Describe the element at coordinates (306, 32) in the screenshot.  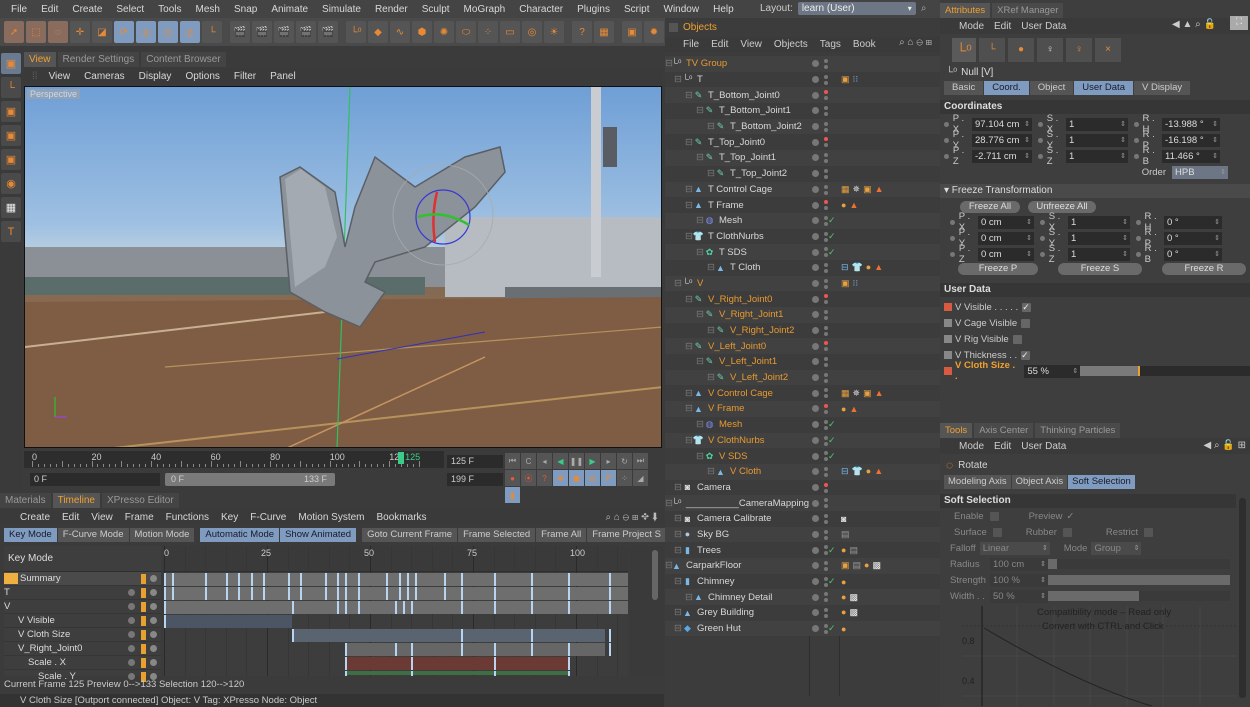
I see `clapper-edit-icon: 🎬` at that location.